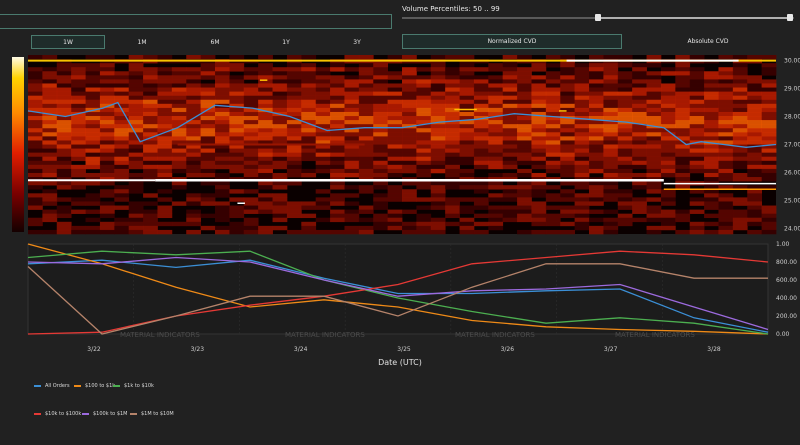 This screenshot has height=445, width=800. I want to click on legend-item-100-1k: $100 to $1k, so click(94, 386).